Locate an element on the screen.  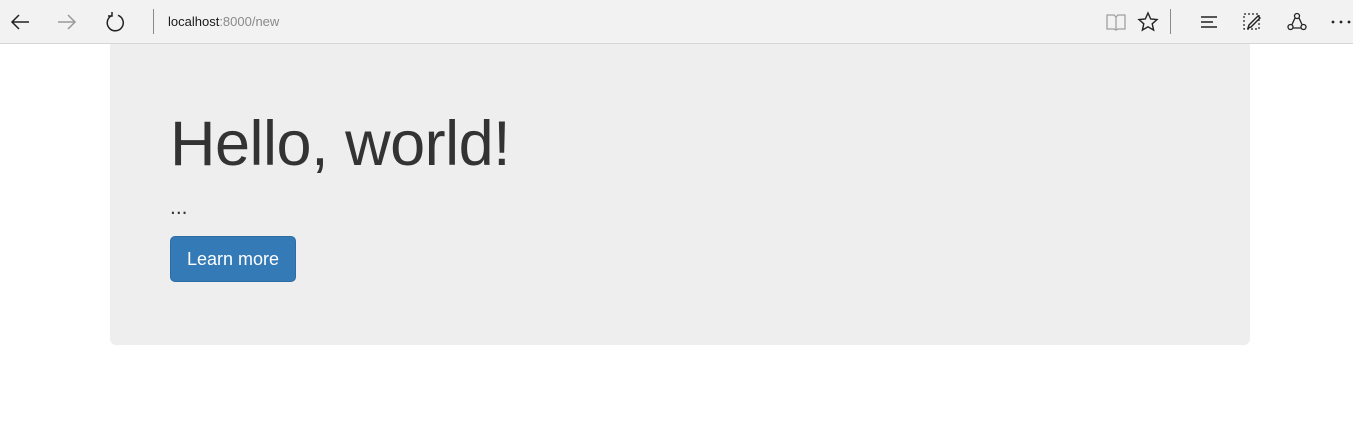
hub-icon is located at coordinates (1209, 22).